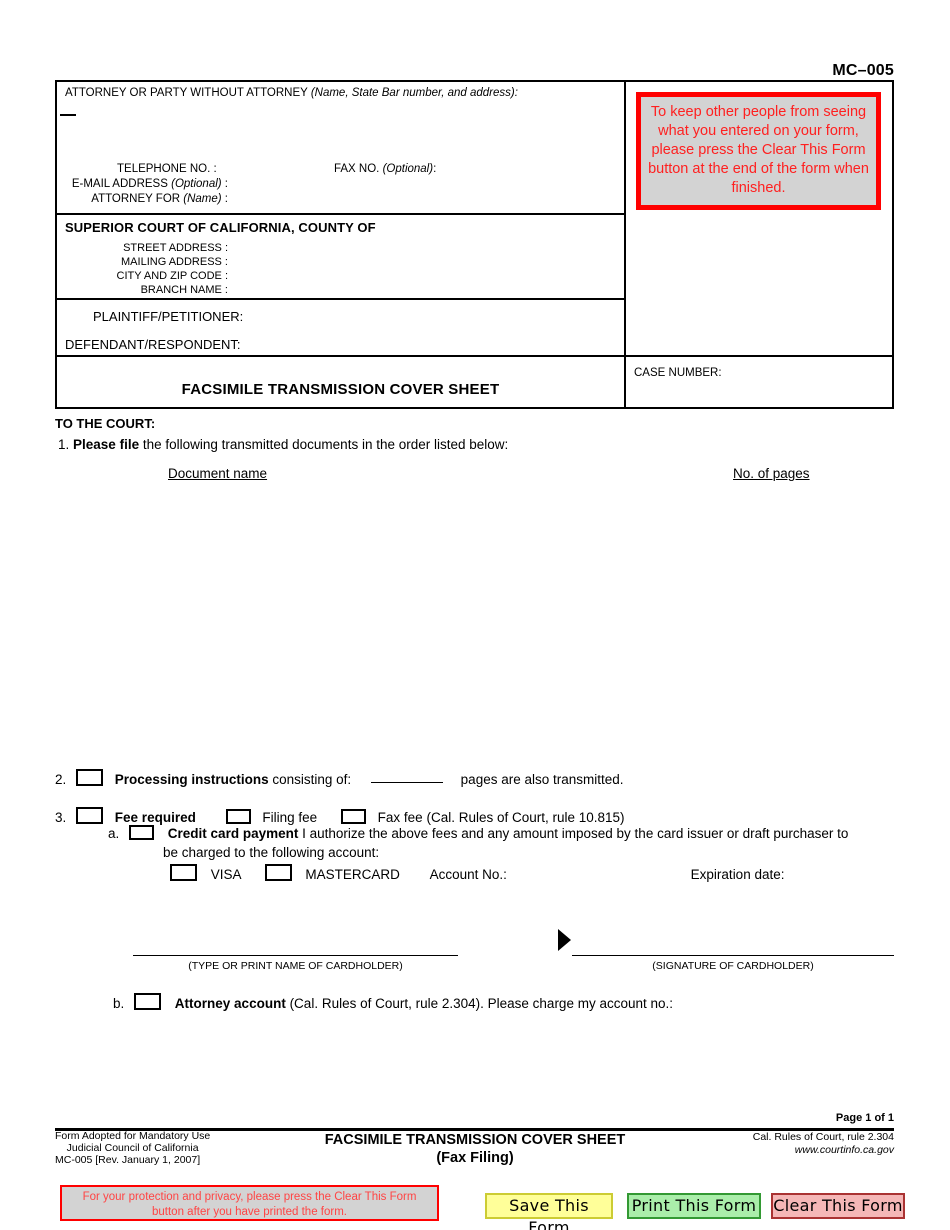 Image resolution: width=950 pixels, height=1230 pixels. Describe the element at coordinates (771, 473) in the screenshot. I see `column-header-no-of-pages: No. of pages` at that location.